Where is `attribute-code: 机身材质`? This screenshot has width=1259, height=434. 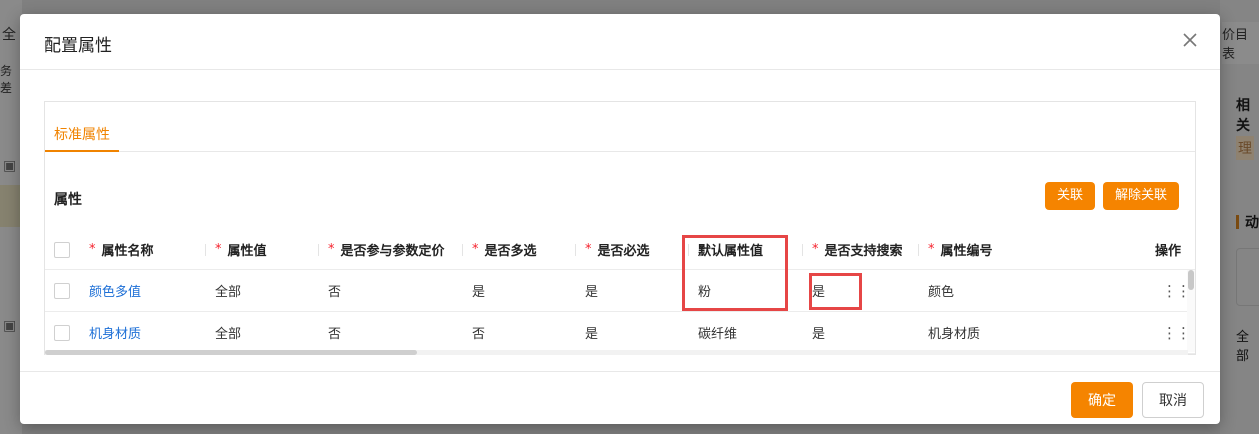
attribute-code: 机身材质 is located at coordinates (954, 334).